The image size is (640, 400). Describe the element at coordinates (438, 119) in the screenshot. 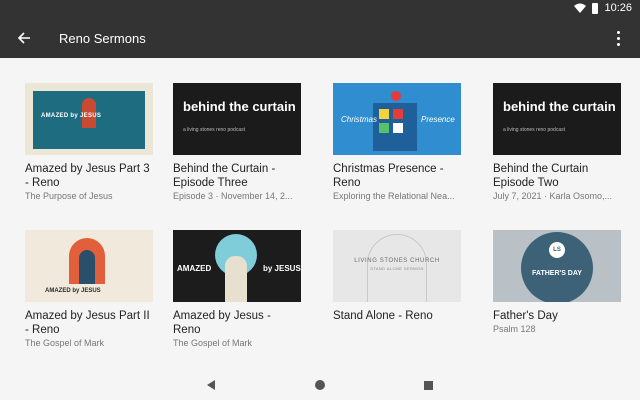

I see `thumbnail-text-right: Presence` at that location.